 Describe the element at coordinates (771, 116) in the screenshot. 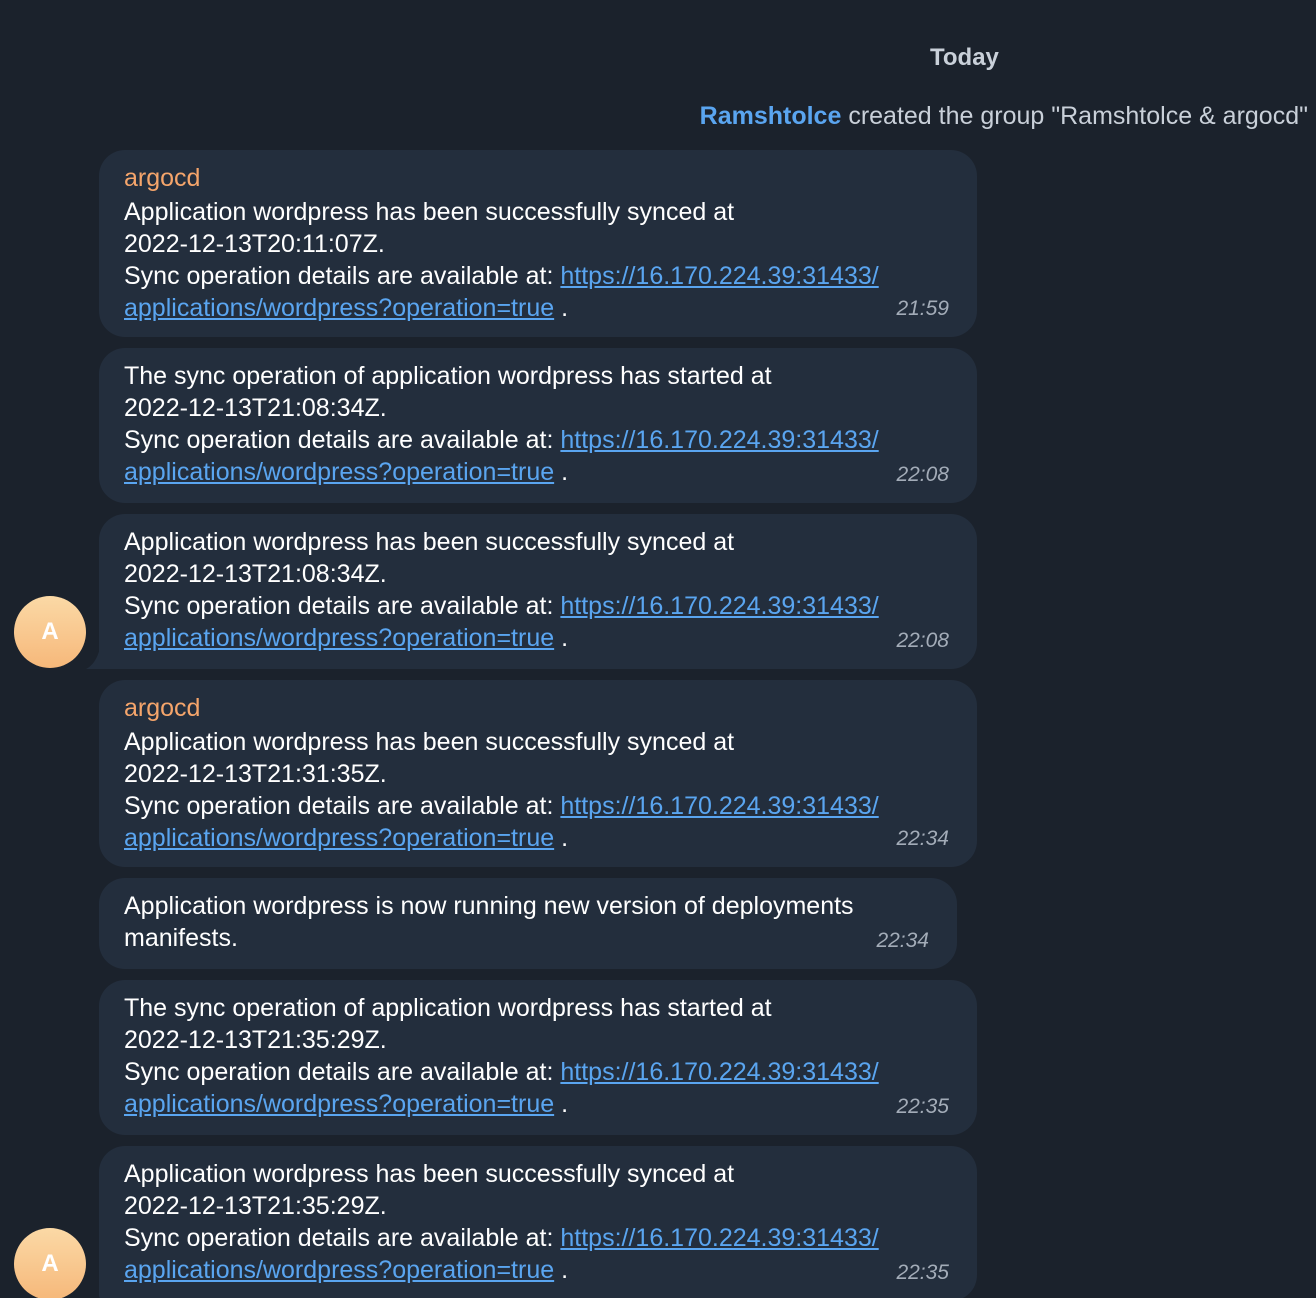

I see `service-actor-link: Ramshtolce` at that location.